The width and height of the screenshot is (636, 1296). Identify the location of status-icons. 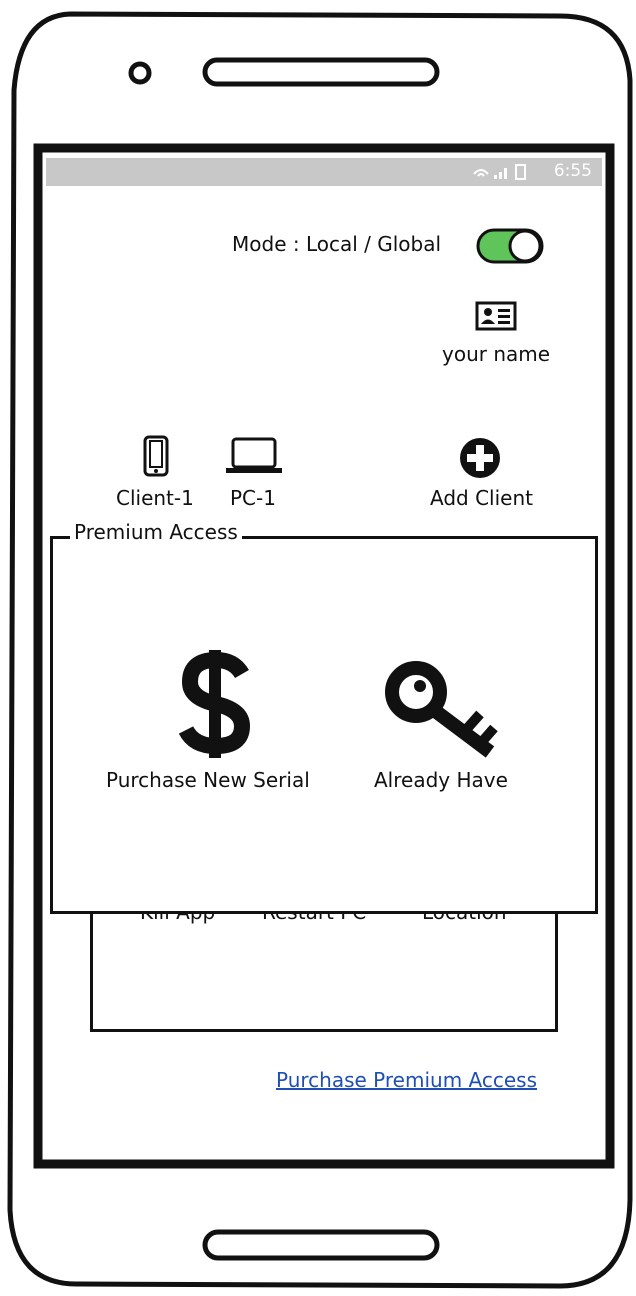
(499, 172).